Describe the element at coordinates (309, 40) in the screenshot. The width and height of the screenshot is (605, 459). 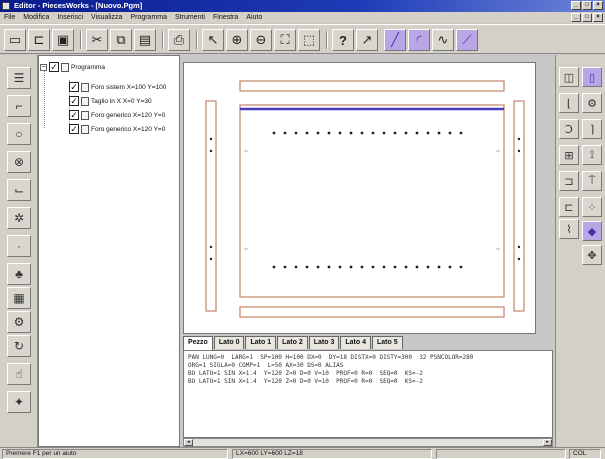
I see `zoom-all-icon: ⬚` at that location.